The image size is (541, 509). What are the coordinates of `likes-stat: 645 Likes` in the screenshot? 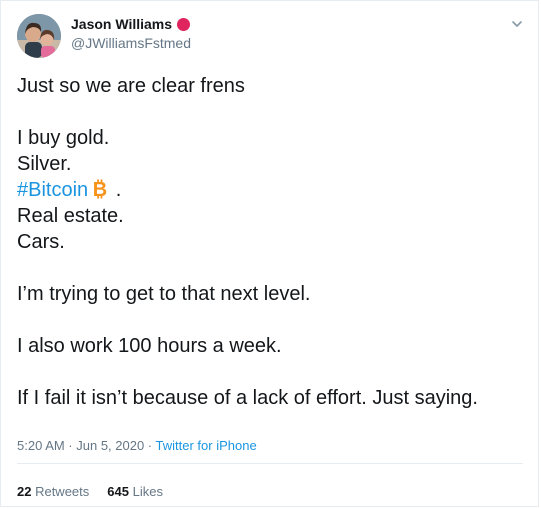 It's located at (135, 491).